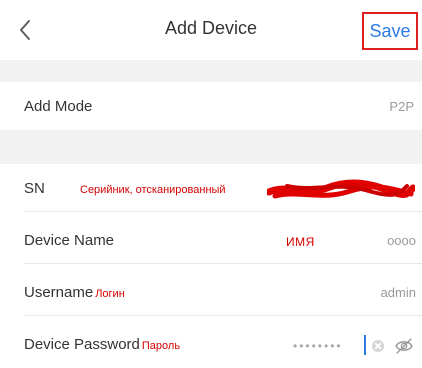 The width and height of the screenshot is (422, 368). I want to click on username-label-text: Username, so click(59, 292).